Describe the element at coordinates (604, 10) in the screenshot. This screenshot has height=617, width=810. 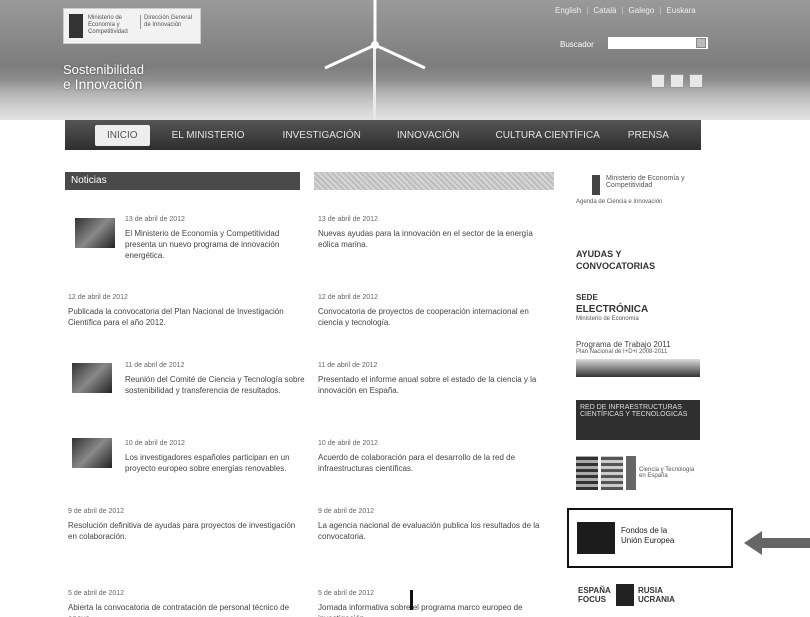
I see `lang-link-catala: Català` at that location.